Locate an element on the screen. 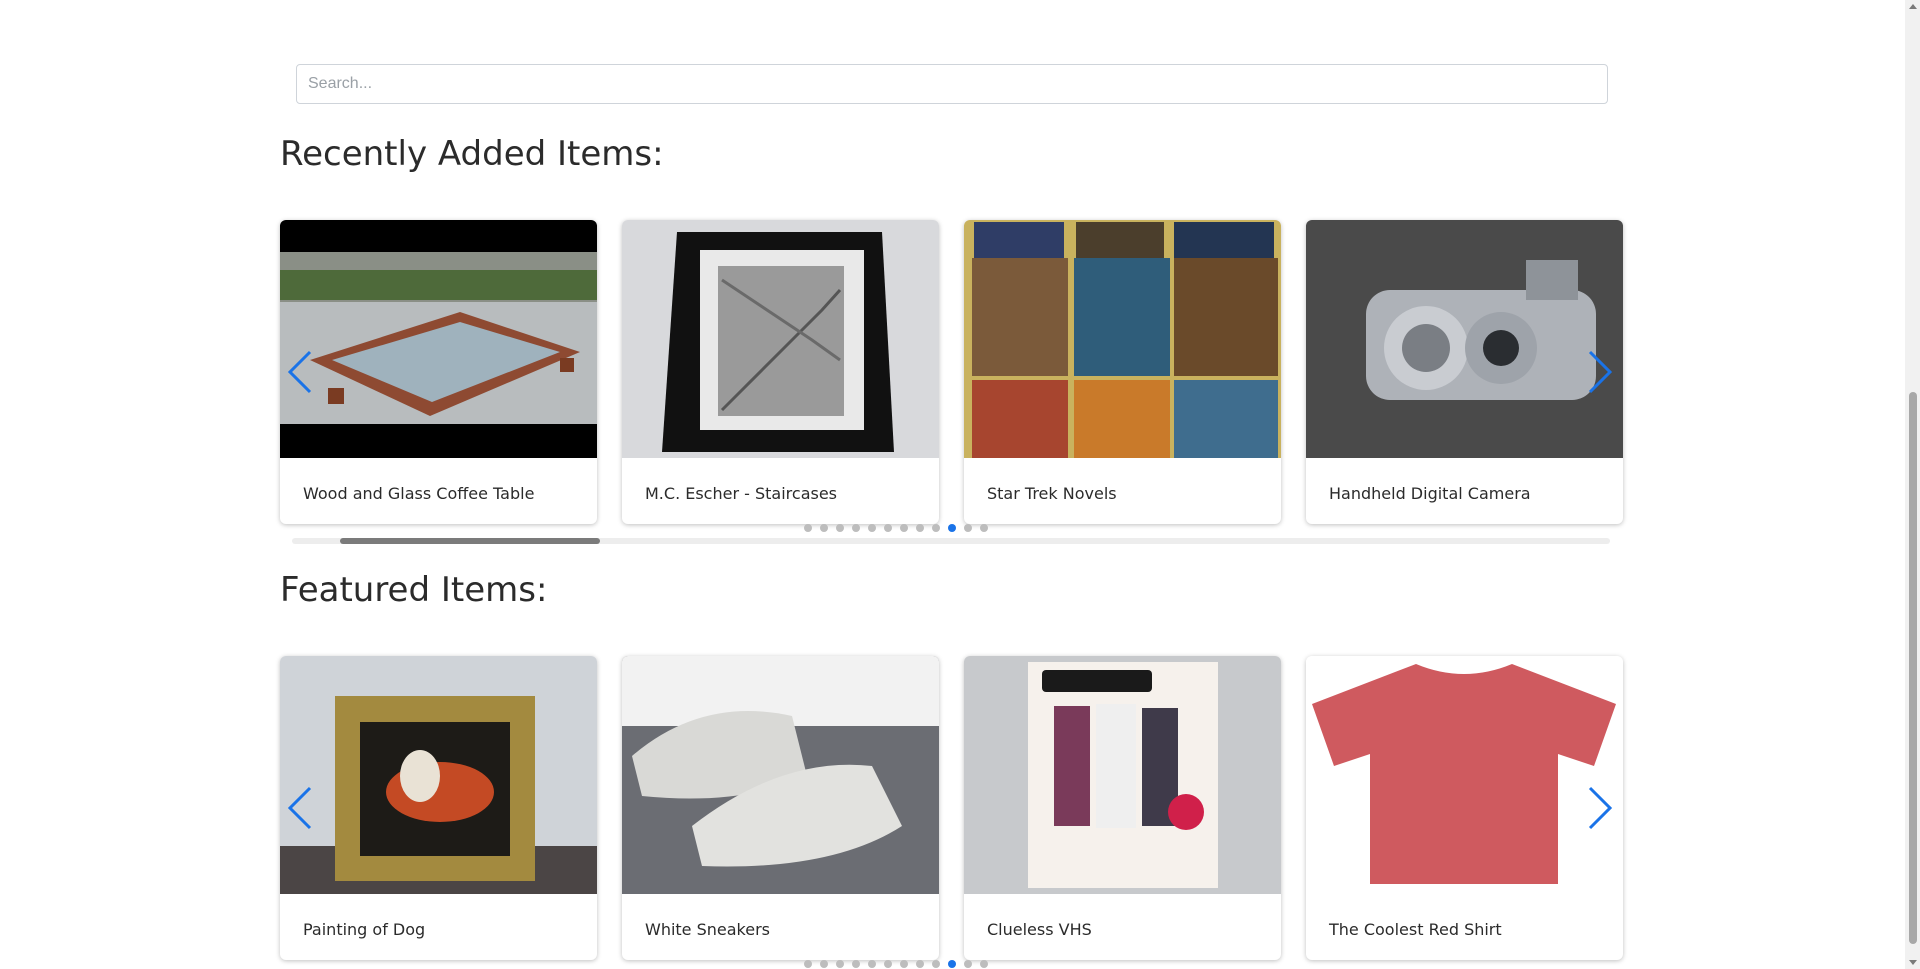 Image resolution: width=1920 pixels, height=969 pixels. item-card: Painting of Dog is located at coordinates (438, 808).